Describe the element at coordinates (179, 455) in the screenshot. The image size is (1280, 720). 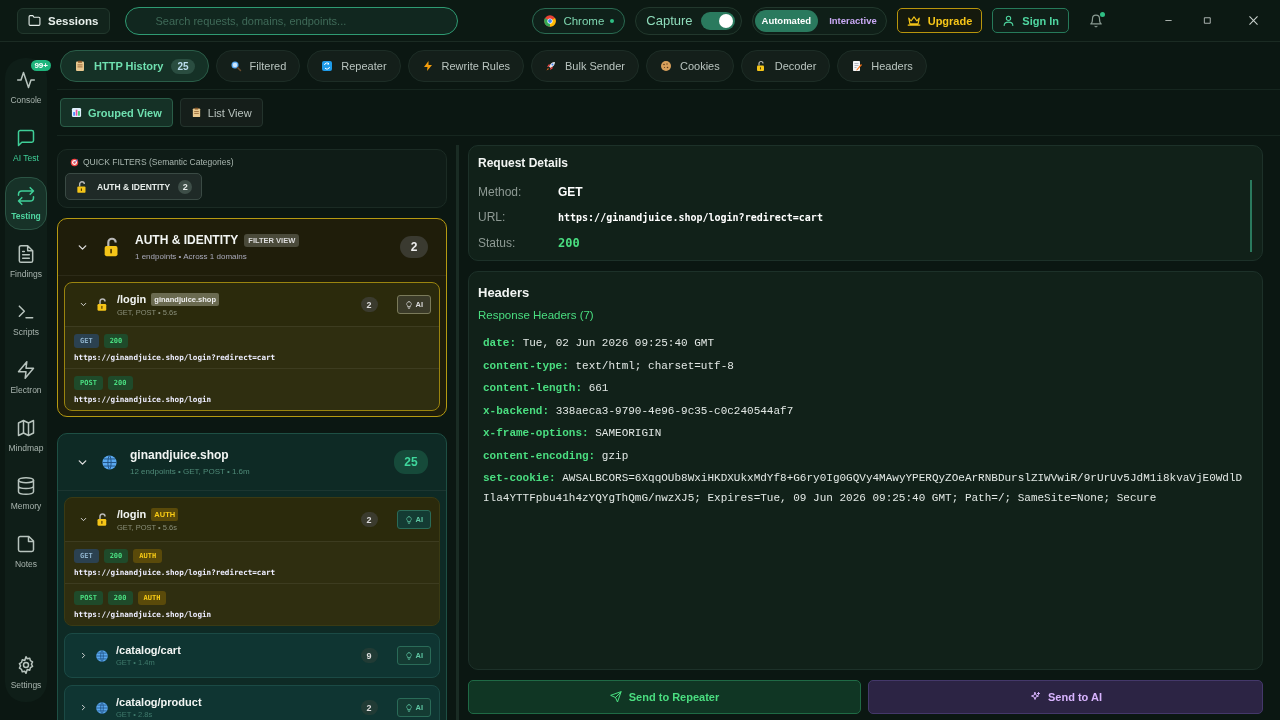
I see `group-title: ginandjuice.shop` at that location.